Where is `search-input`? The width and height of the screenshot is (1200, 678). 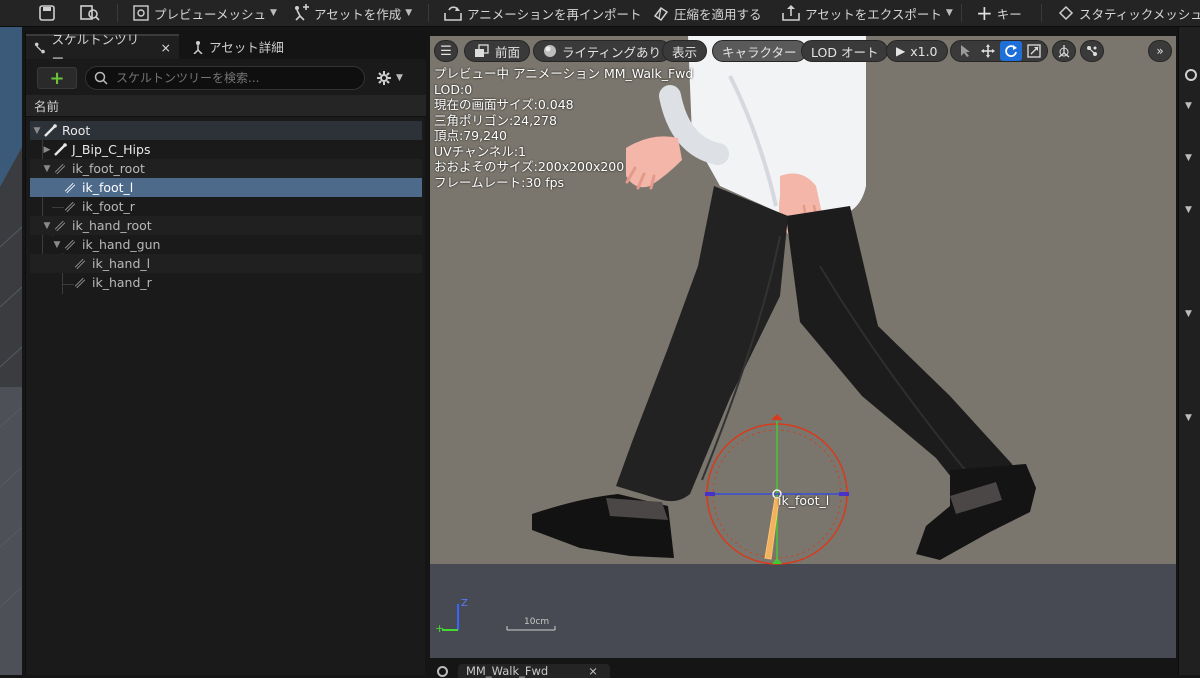 search-input is located at coordinates (234, 78).